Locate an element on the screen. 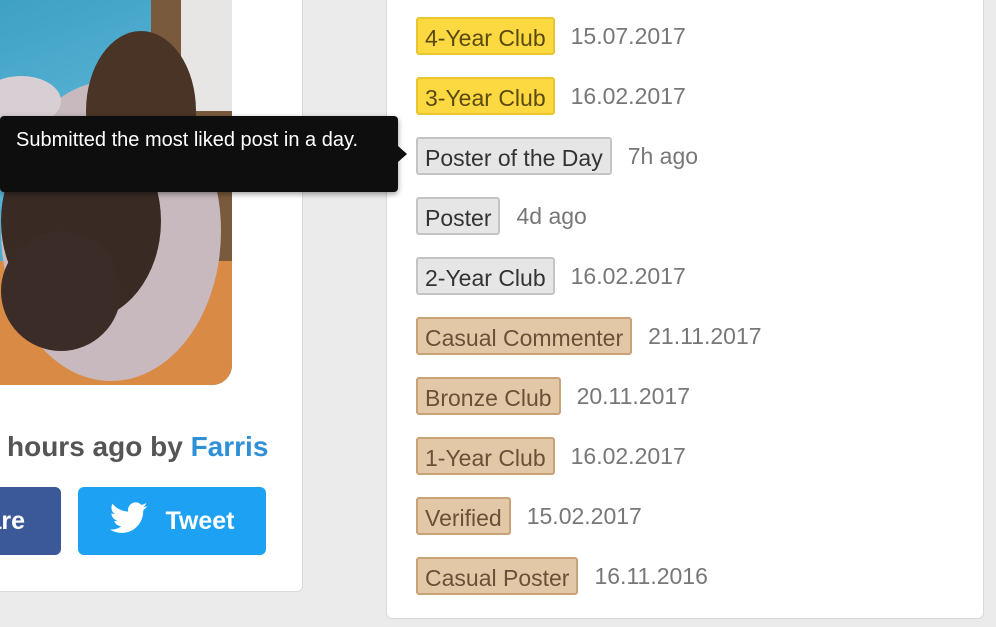 The height and width of the screenshot is (627, 996). badge-poster: Poster is located at coordinates (458, 216).